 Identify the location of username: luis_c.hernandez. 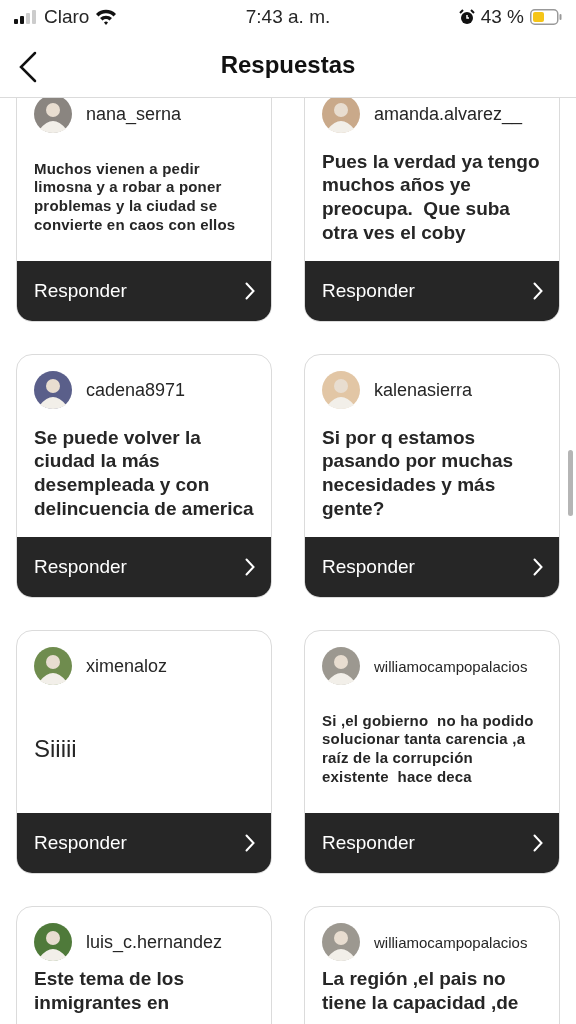
(154, 942).